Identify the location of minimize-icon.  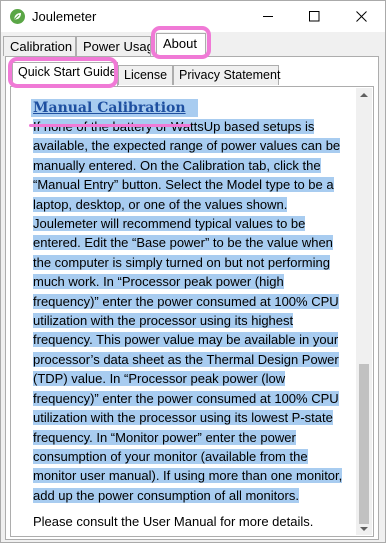
(268, 16).